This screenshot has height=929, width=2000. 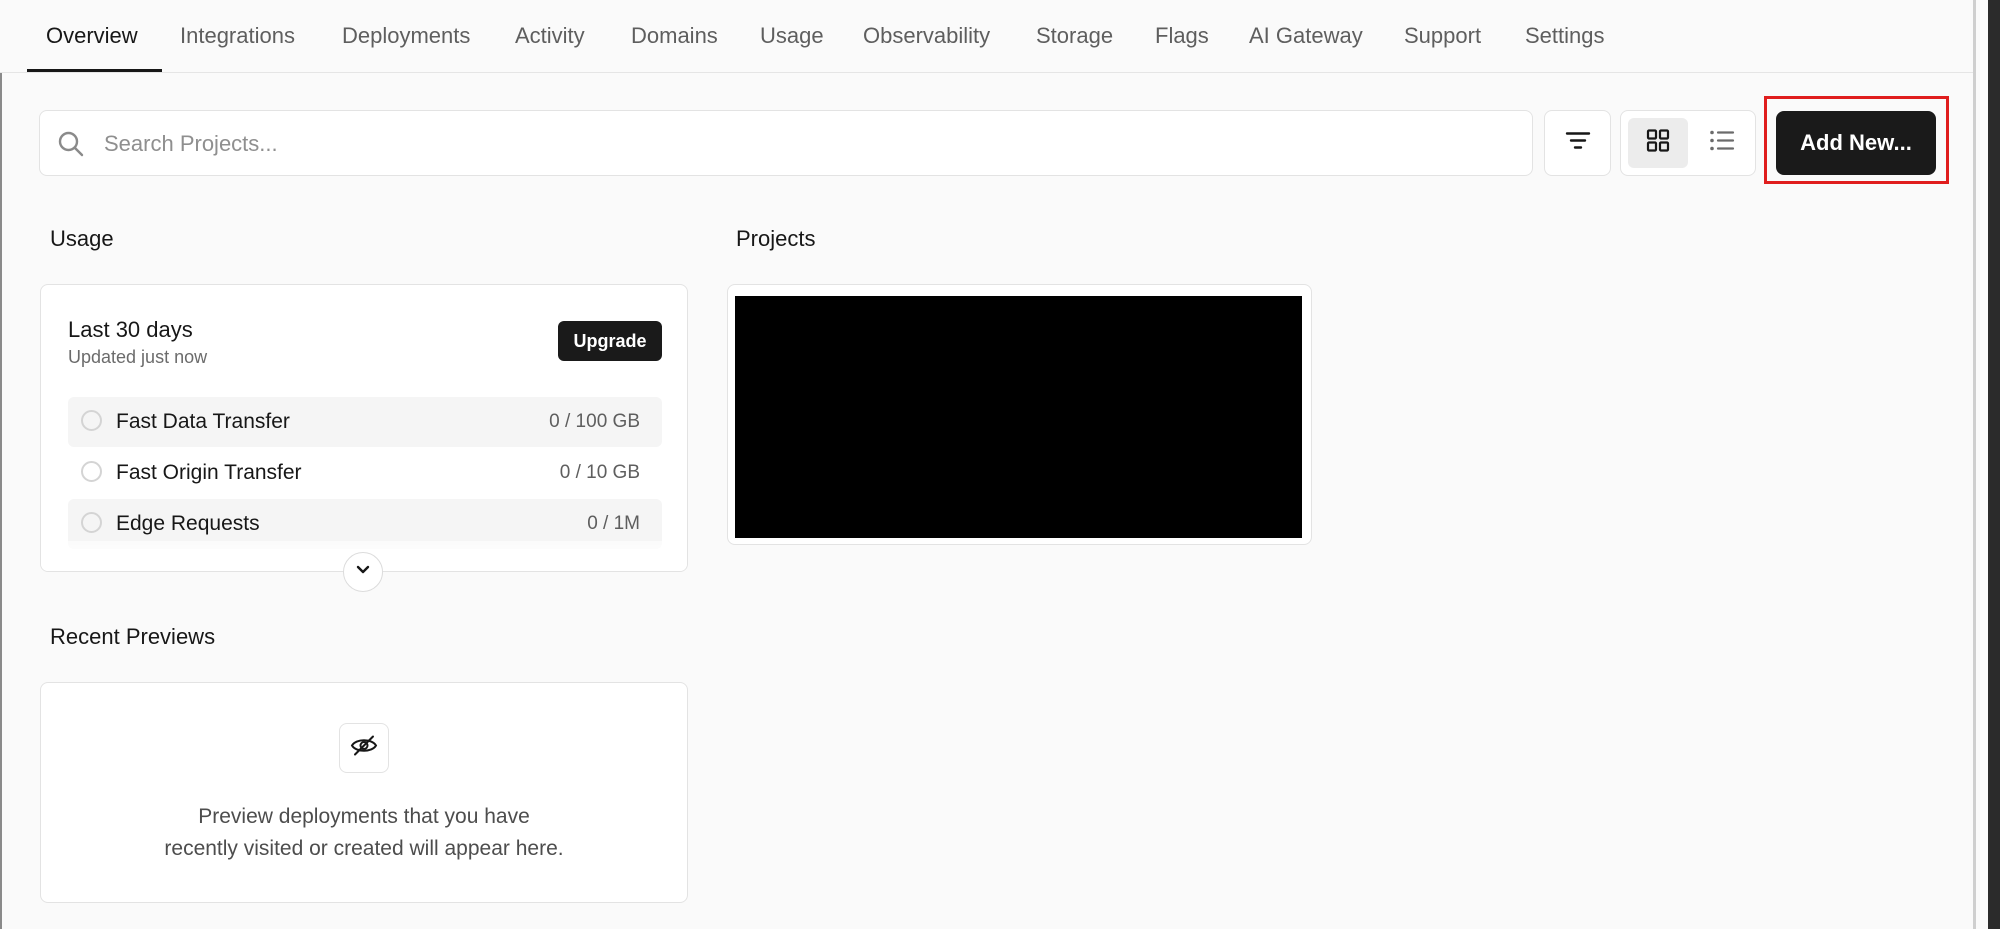 What do you see at coordinates (610, 341) in the screenshot?
I see `upgrade-button: Upgrade` at bounding box center [610, 341].